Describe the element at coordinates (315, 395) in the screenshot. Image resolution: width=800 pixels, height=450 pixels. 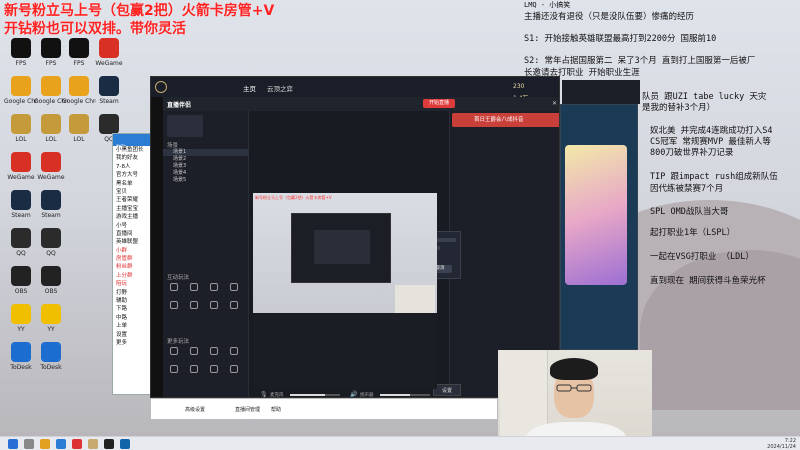
I see `mic-volume-slider` at that location.